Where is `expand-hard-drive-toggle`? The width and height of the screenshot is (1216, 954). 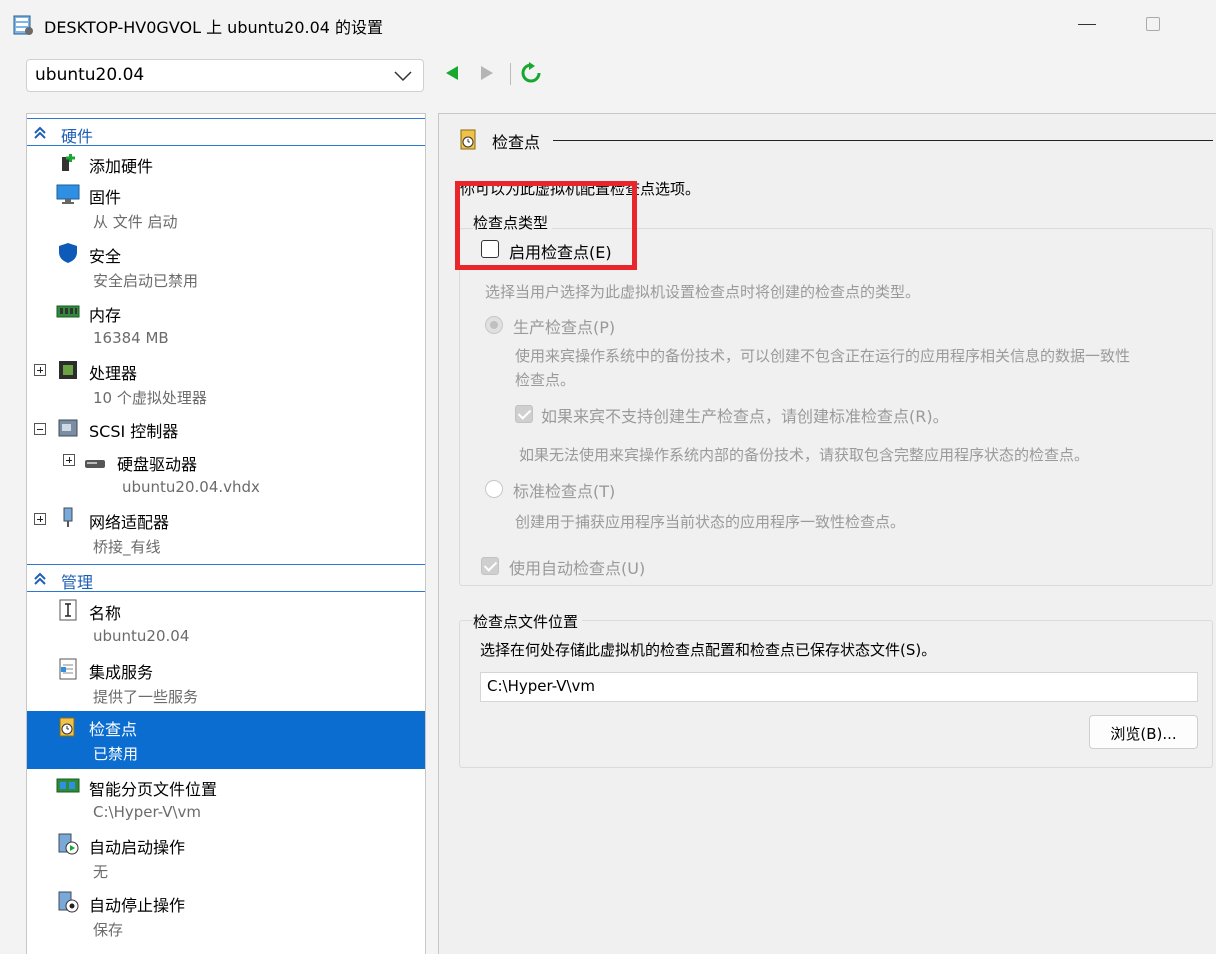 expand-hard-drive-toggle is located at coordinates (69, 460).